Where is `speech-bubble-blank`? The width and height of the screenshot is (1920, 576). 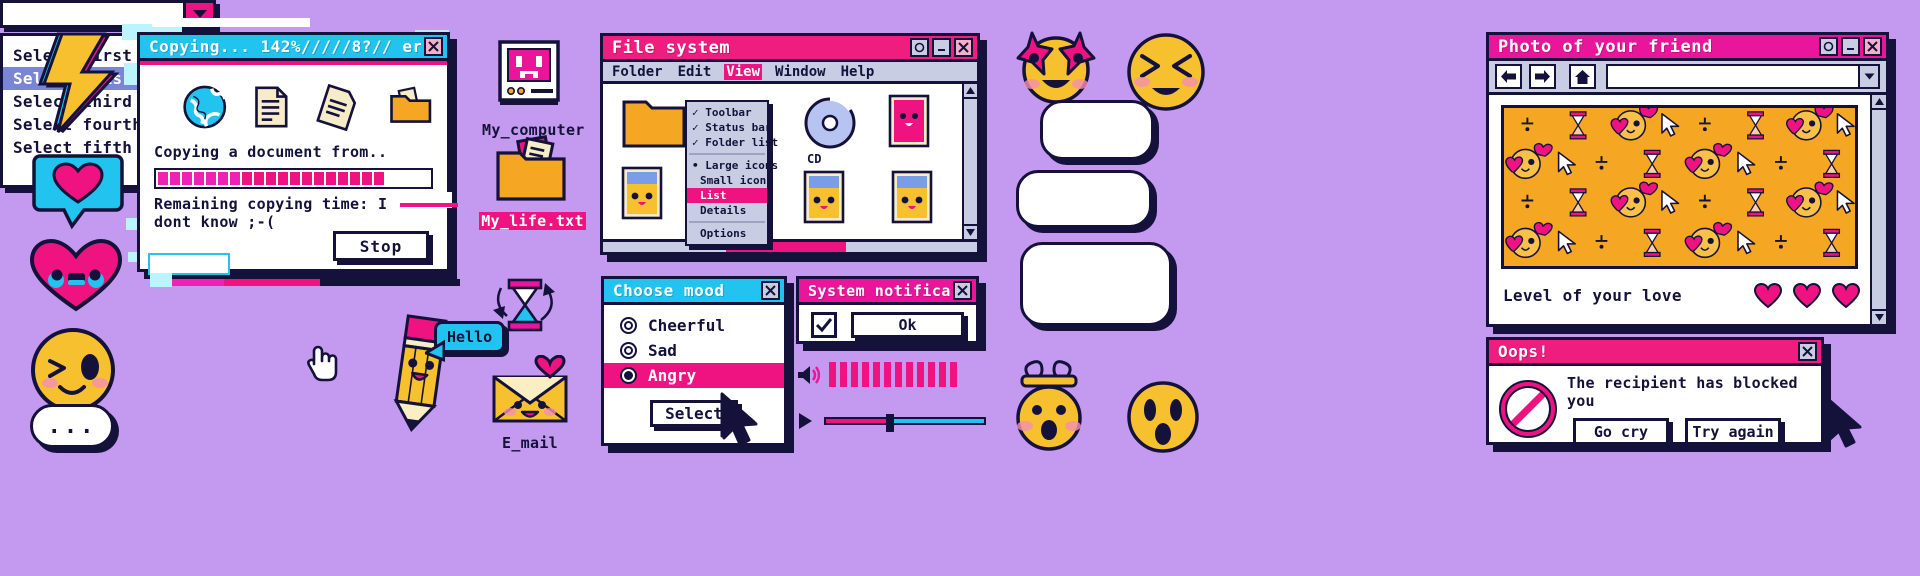
speech-bubble-blank is located at coordinates (1096, 284).